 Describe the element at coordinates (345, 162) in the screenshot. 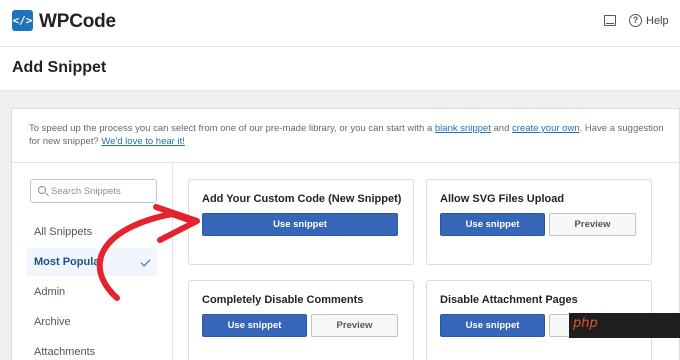

I see `divider` at that location.